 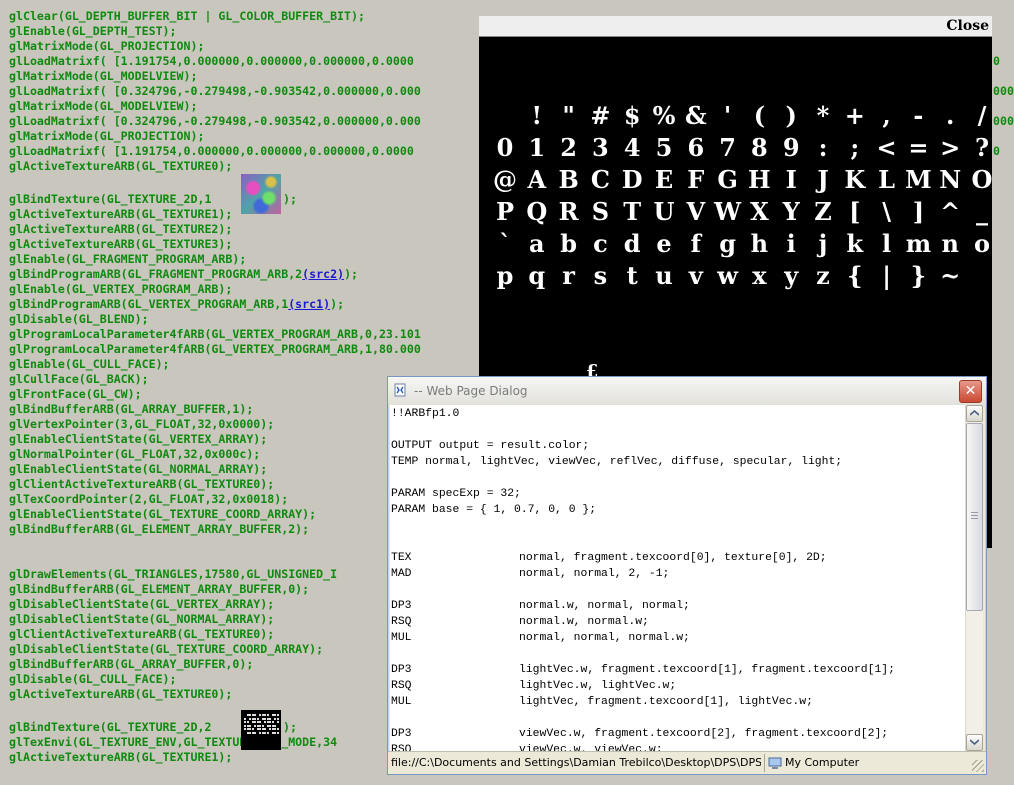 What do you see at coordinates (505, 147) in the screenshot?
I see `glyph: 0` at bounding box center [505, 147].